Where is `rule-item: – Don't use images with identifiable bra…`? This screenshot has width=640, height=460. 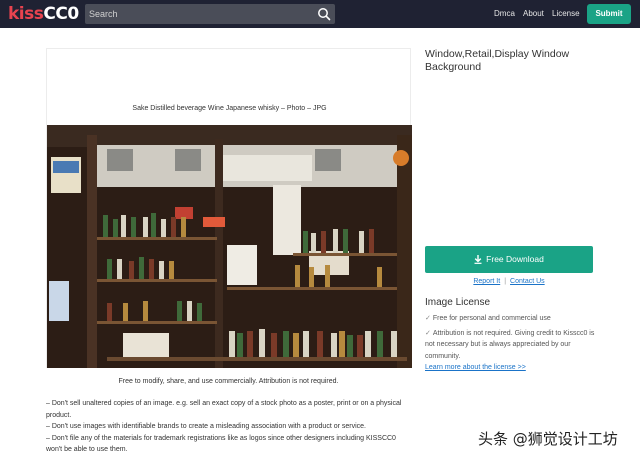
rule-item: – Don't use images with identifiable bra… is located at coordinates (206, 426).